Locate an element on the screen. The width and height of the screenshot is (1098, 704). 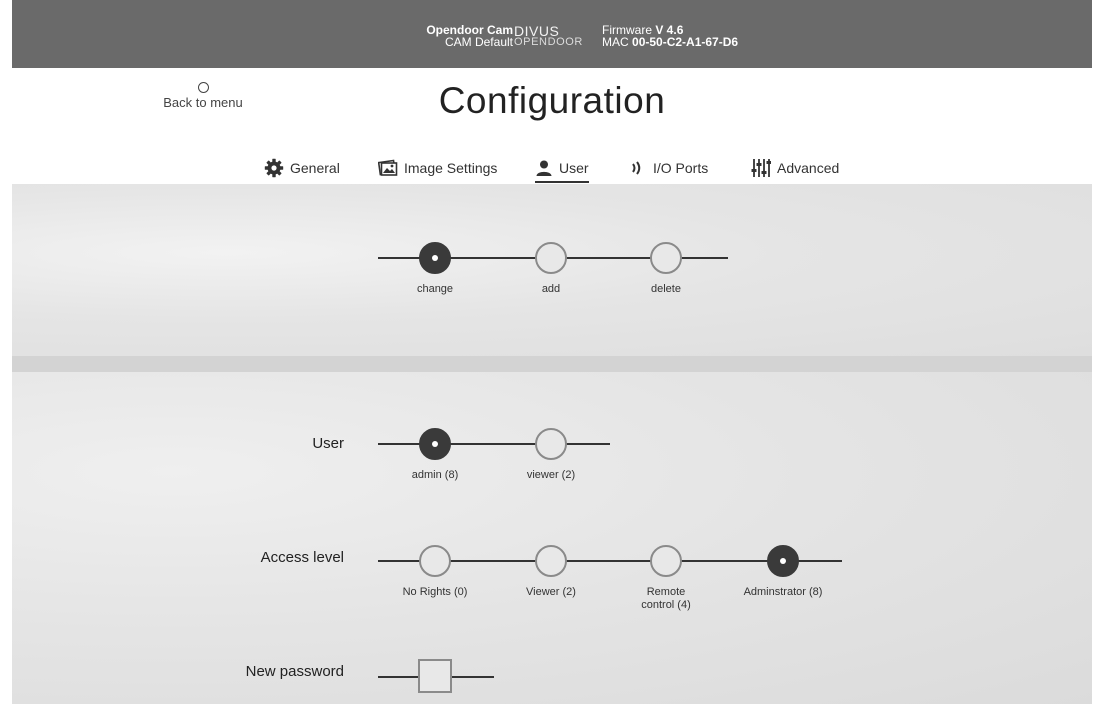
tab-image-settings: Image Settings is located at coordinates (437, 168).